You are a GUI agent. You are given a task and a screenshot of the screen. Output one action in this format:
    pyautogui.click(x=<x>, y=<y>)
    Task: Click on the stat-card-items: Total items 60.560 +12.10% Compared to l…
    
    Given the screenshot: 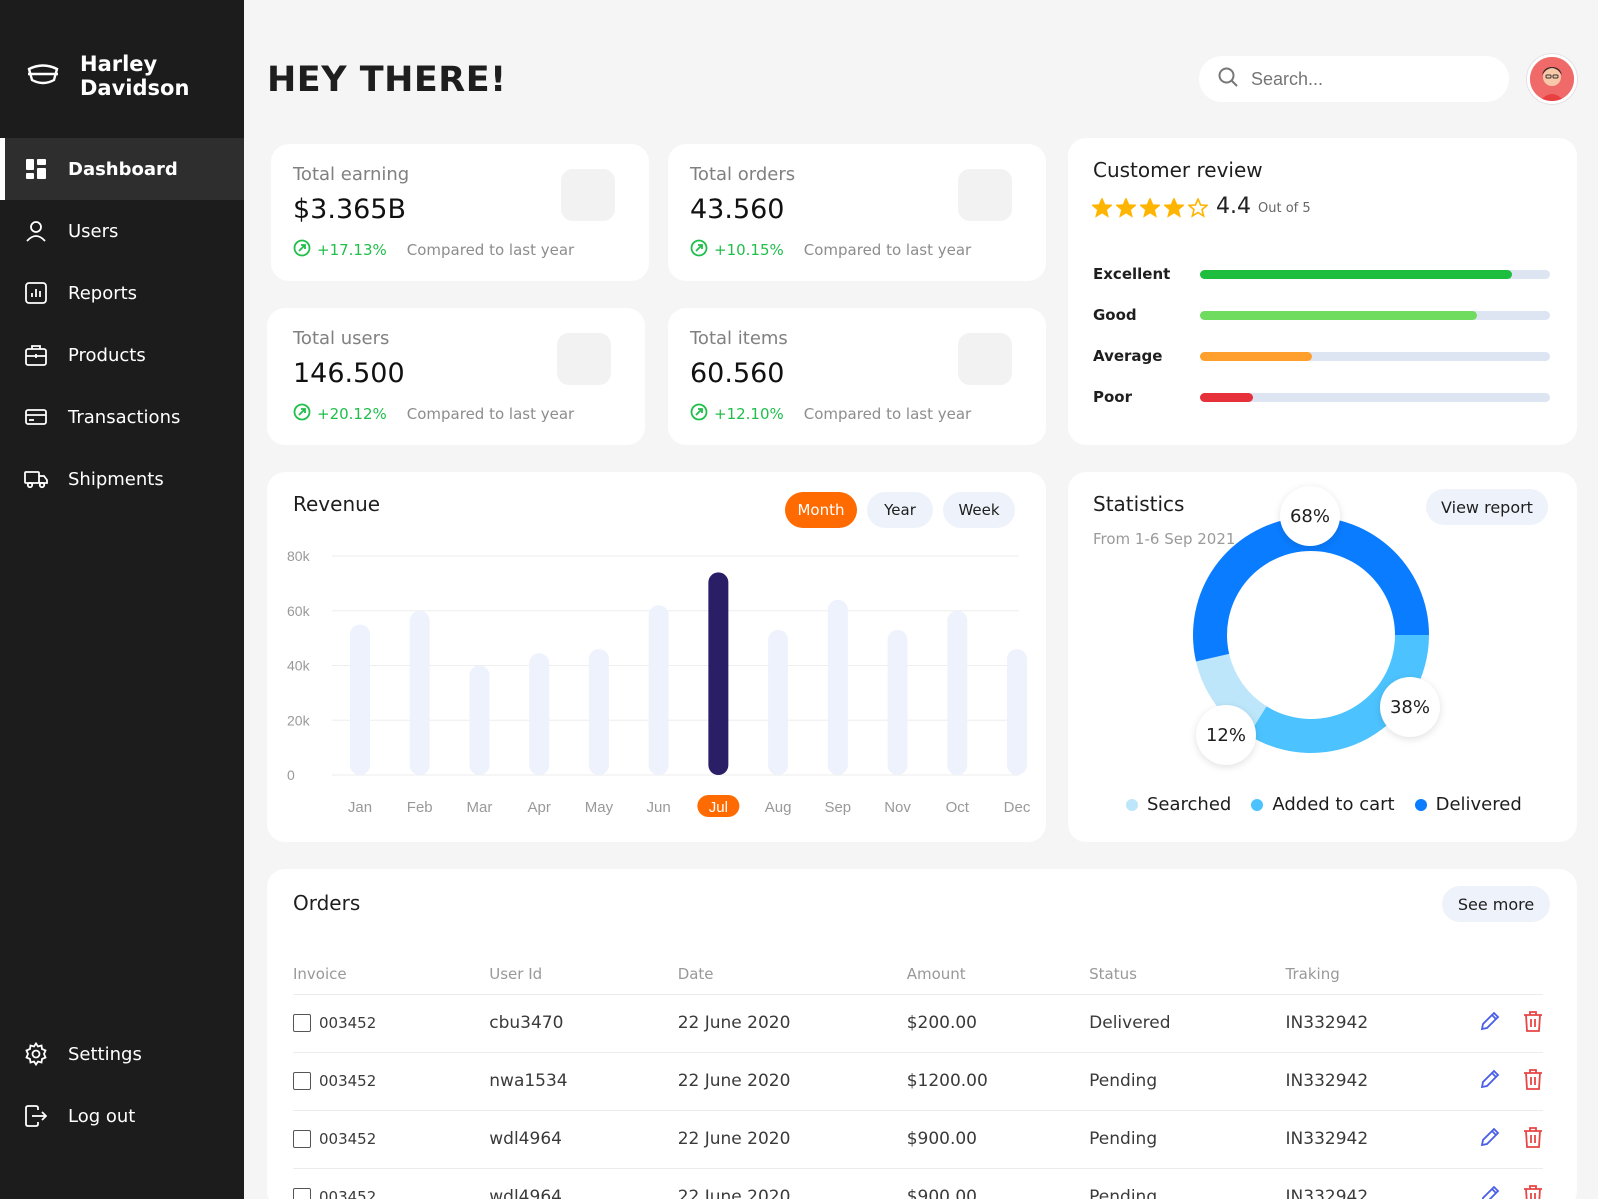 What is the action you would take?
    pyautogui.click(x=857, y=376)
    